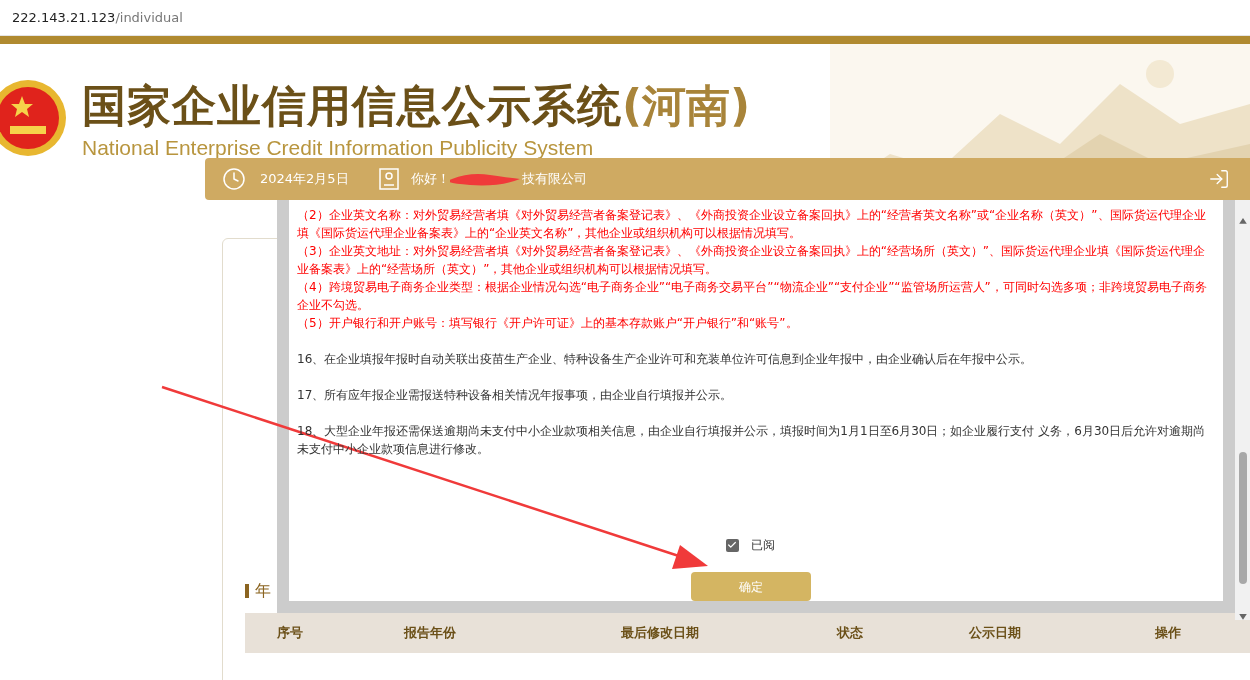 This screenshot has height=680, width=1250. Describe the element at coordinates (1167, 633) in the screenshot. I see `column-header: 操作` at that location.